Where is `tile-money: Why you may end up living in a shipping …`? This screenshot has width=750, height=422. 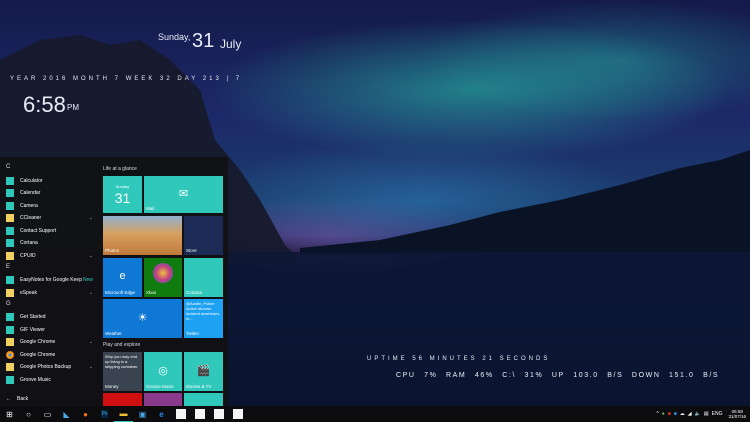 tile-money: Why you may end up living in a shipping … is located at coordinates (122, 371).